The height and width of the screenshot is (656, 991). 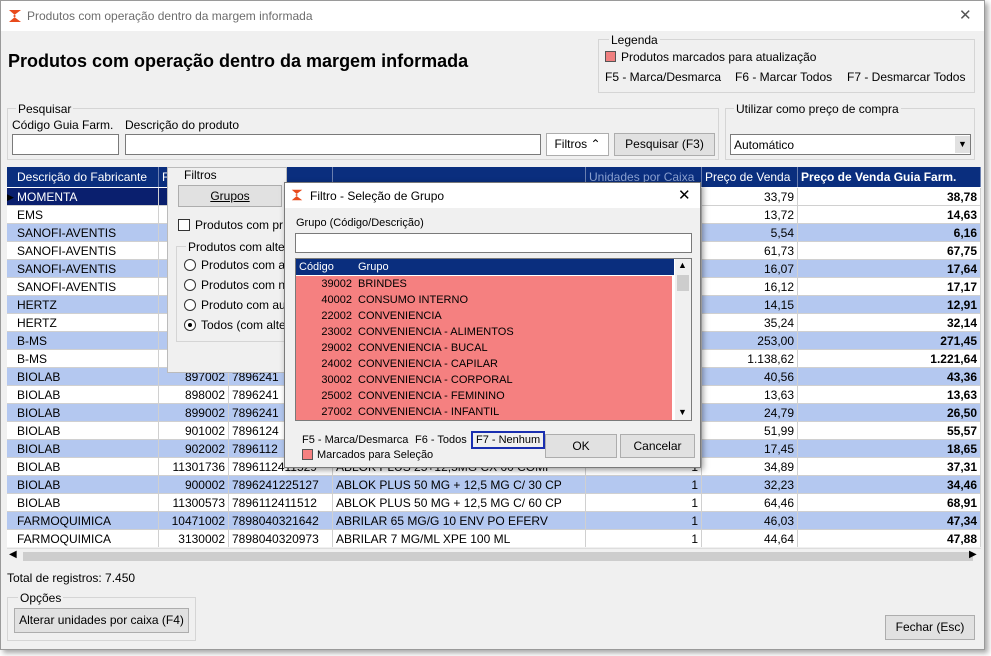 I want to click on grupo-list-item: 25002 CONVENIENCIA - FEMININO, so click(x=484, y=396).